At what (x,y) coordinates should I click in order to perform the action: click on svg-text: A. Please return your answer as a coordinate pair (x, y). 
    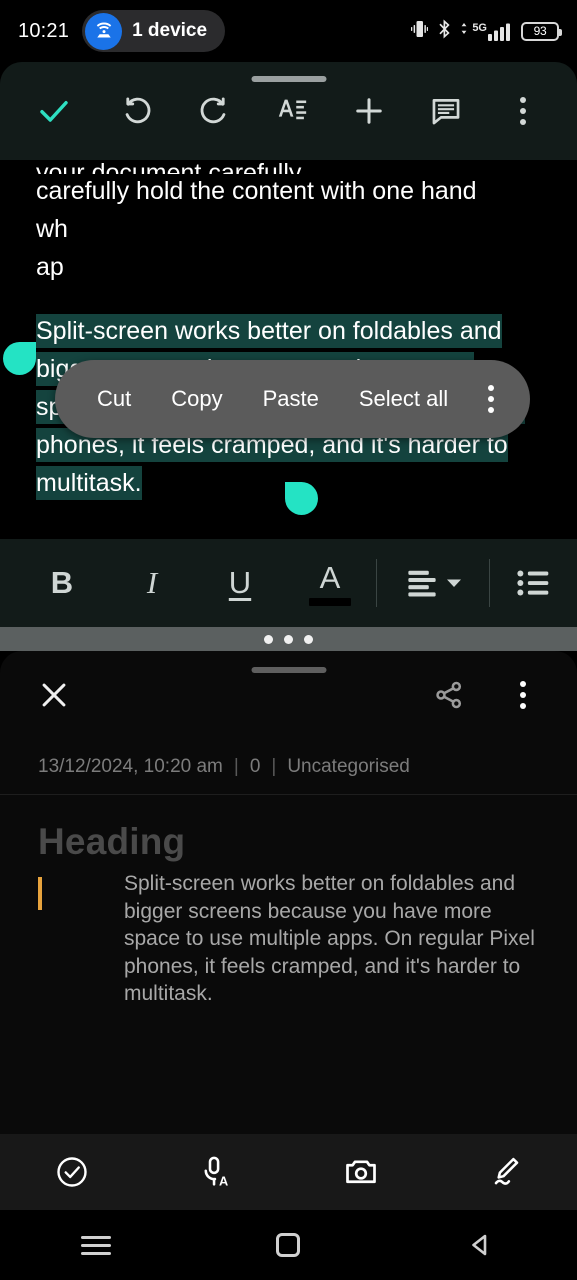
    Looking at the image, I should click on (223, 1181).